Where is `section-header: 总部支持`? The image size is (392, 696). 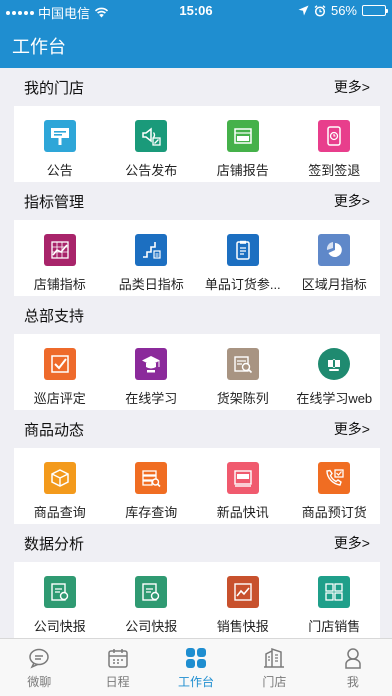 section-header: 总部支持 is located at coordinates (197, 315).